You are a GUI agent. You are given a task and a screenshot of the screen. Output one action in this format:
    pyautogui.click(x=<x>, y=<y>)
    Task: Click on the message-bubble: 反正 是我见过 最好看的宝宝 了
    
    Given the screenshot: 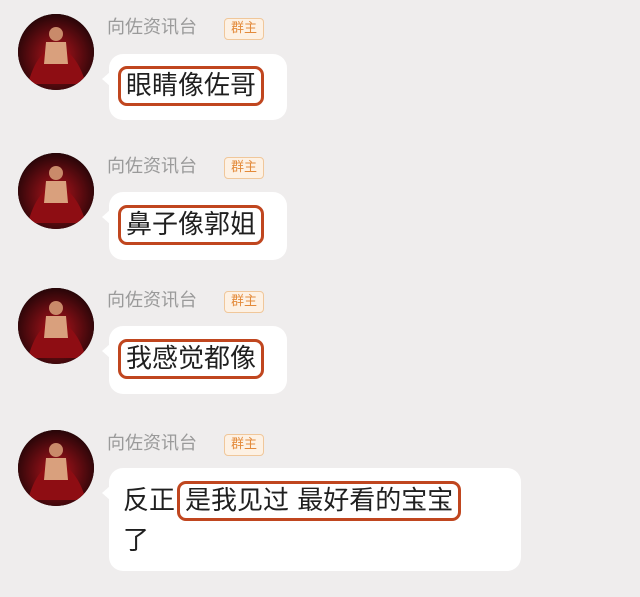 What is the action you would take?
    pyautogui.click(x=311, y=519)
    